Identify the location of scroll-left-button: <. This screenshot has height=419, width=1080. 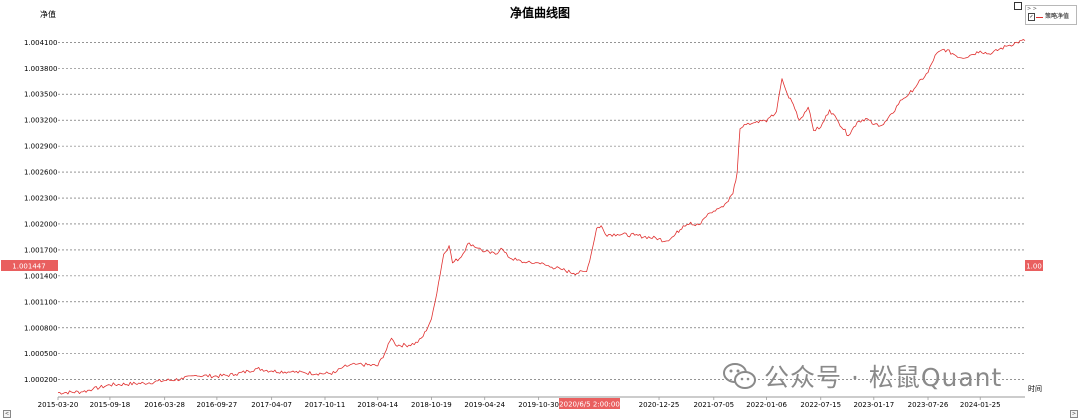
(7, 414).